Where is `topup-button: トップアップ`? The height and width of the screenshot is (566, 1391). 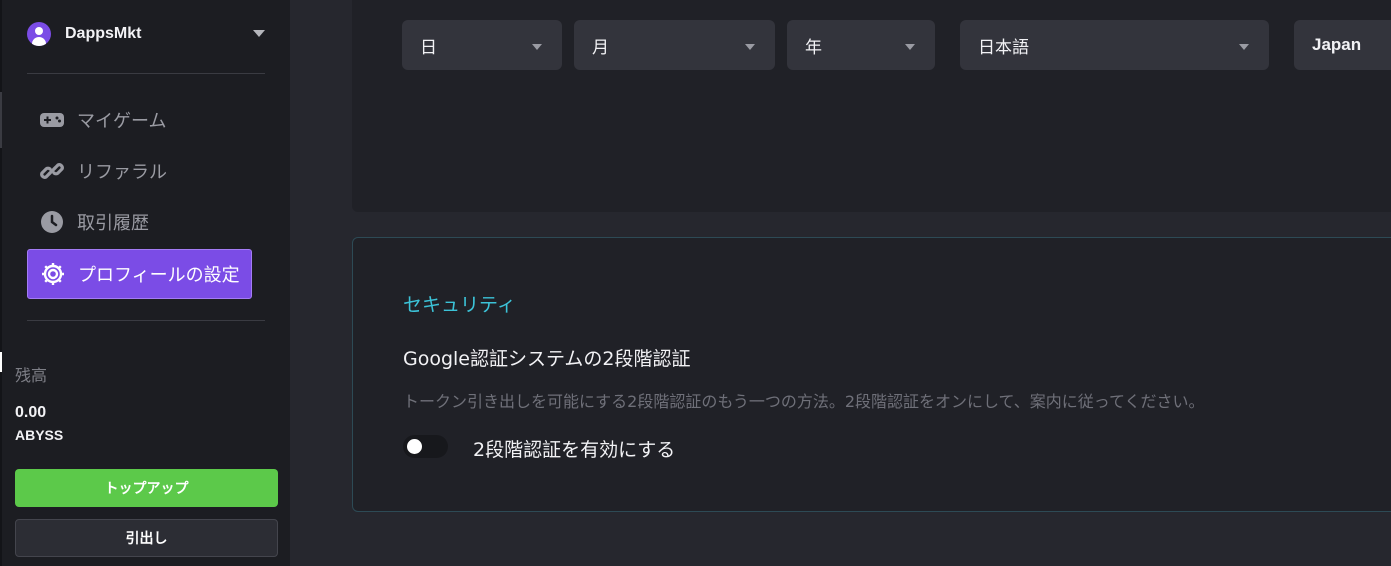
topup-button: トップアップ is located at coordinates (146, 488).